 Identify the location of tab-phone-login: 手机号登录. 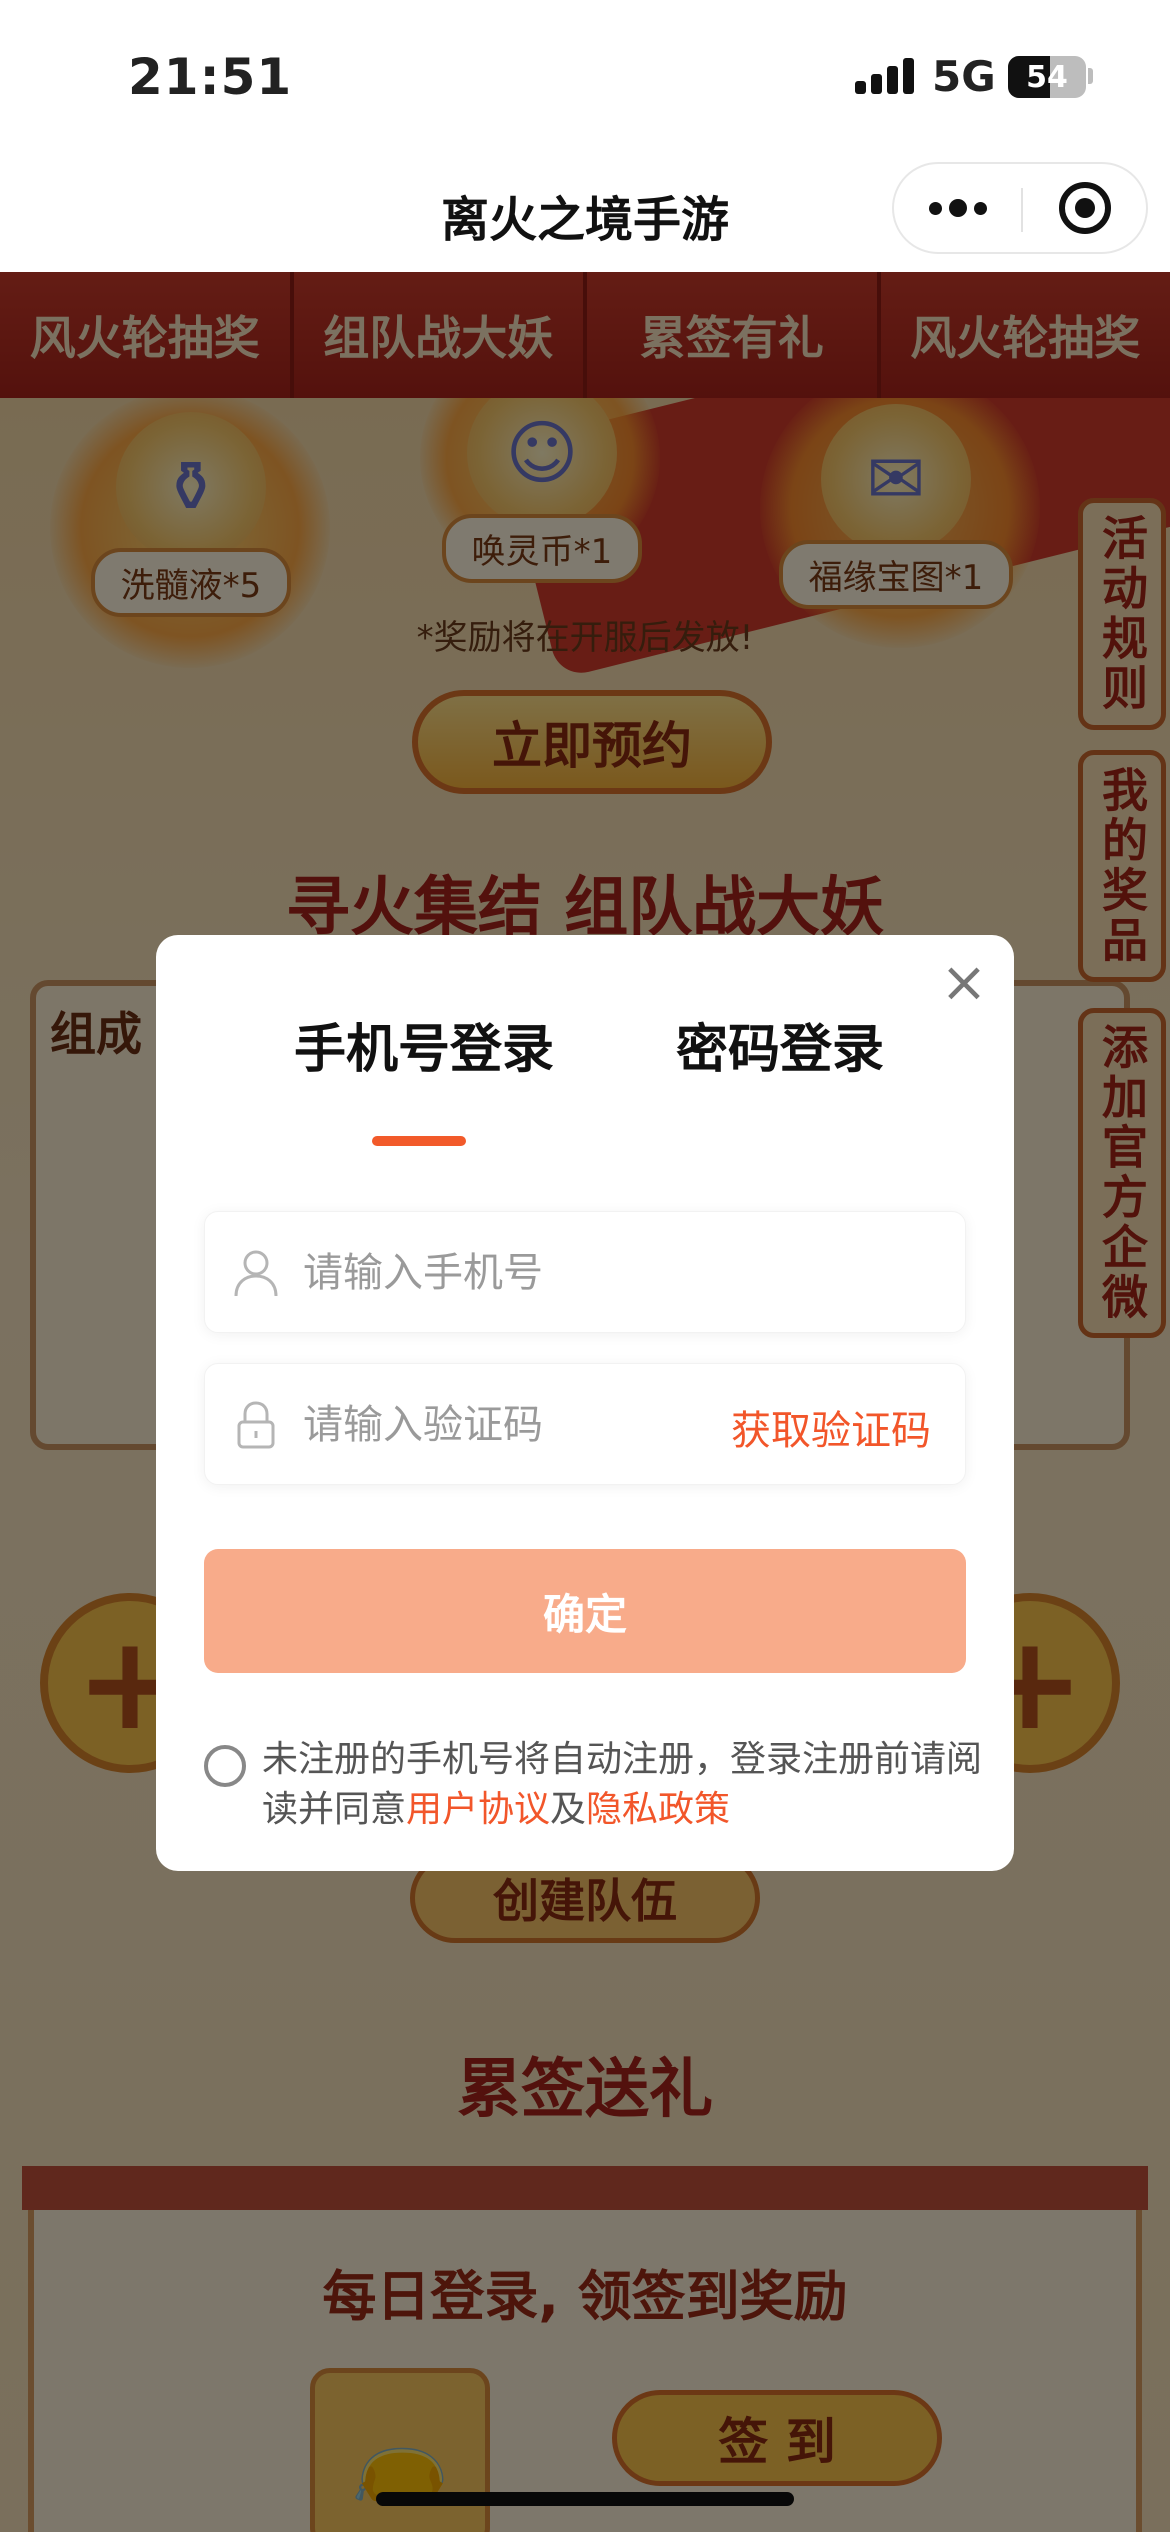
(424, 1044).